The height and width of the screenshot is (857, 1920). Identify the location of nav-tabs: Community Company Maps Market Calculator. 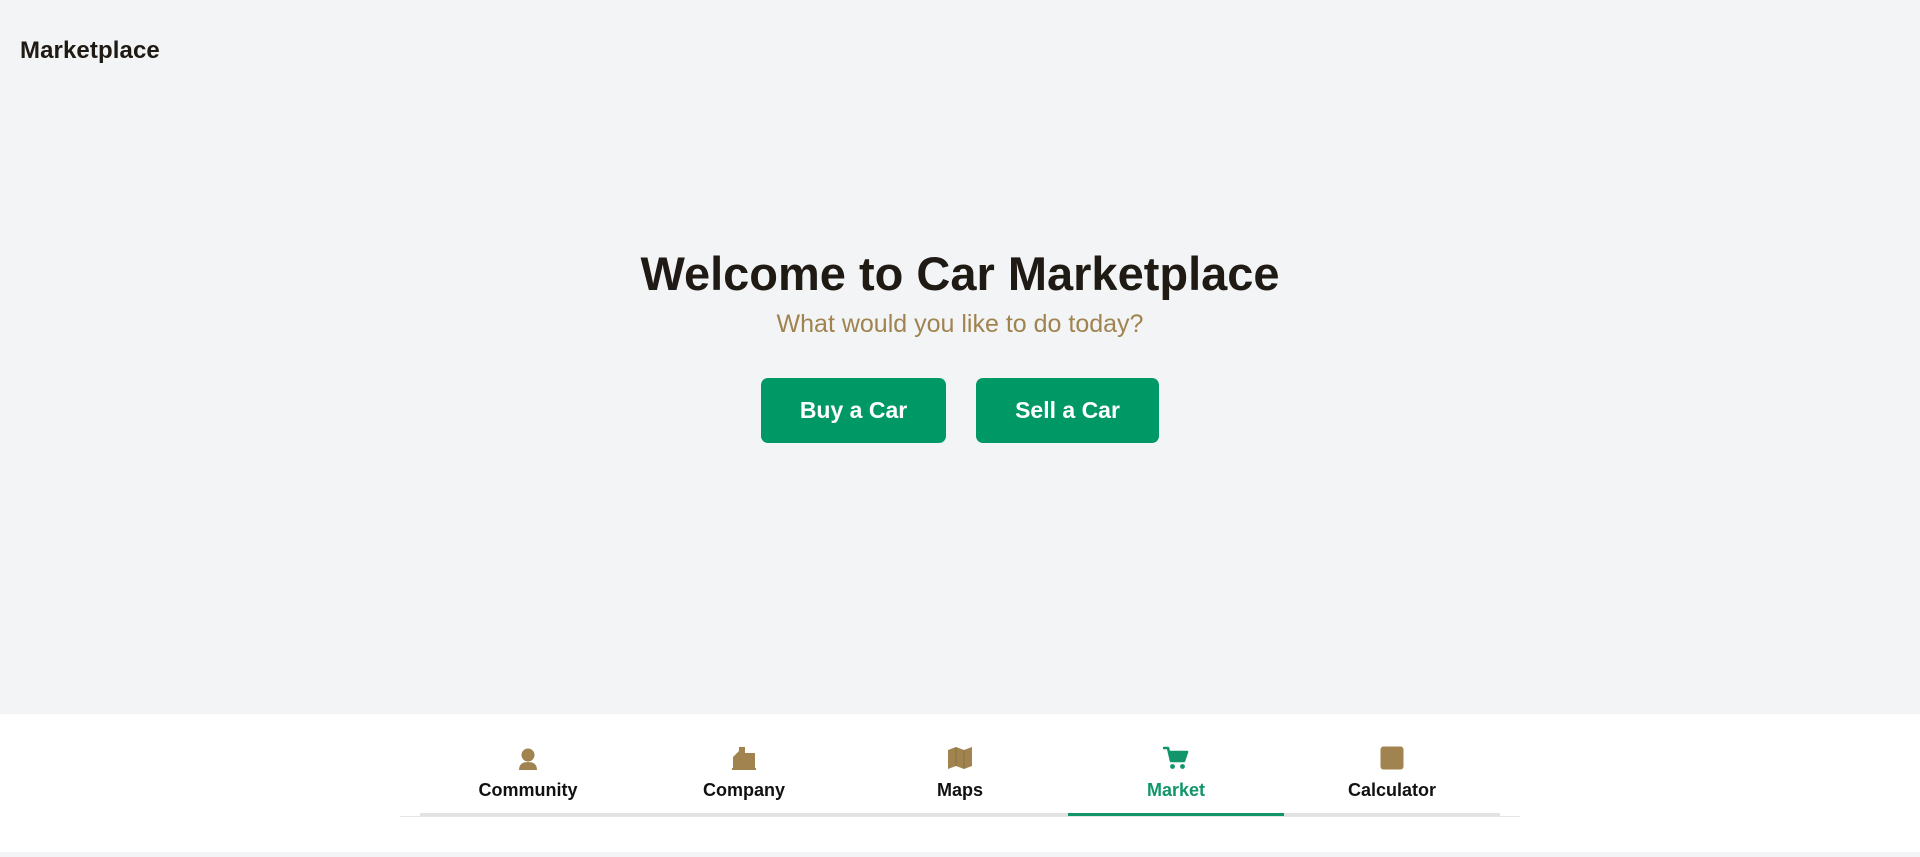
(960, 765).